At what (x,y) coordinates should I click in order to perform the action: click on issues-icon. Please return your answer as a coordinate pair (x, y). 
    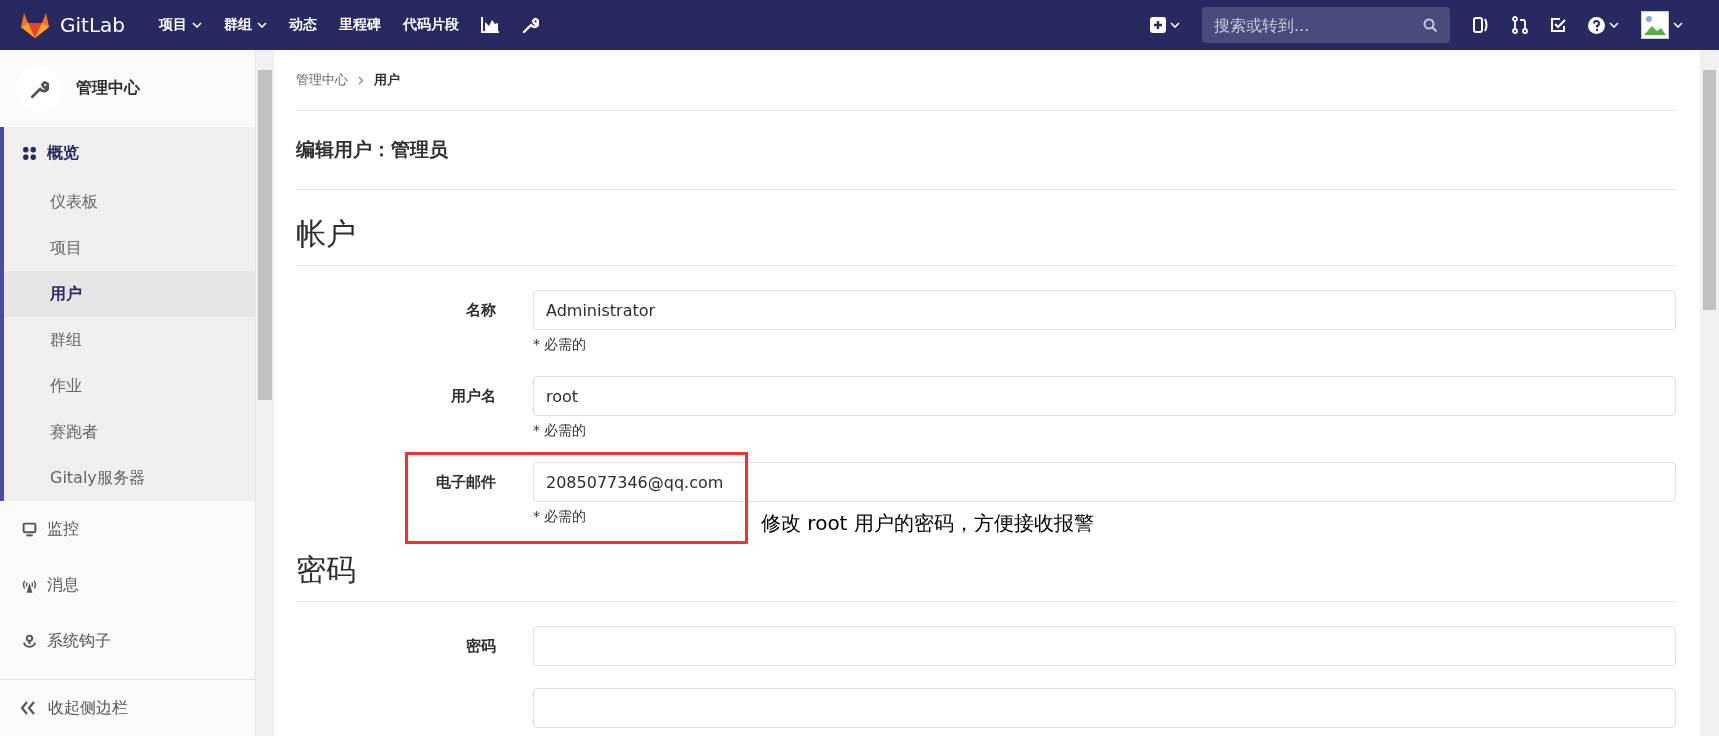
    Looking at the image, I should click on (1481, 25).